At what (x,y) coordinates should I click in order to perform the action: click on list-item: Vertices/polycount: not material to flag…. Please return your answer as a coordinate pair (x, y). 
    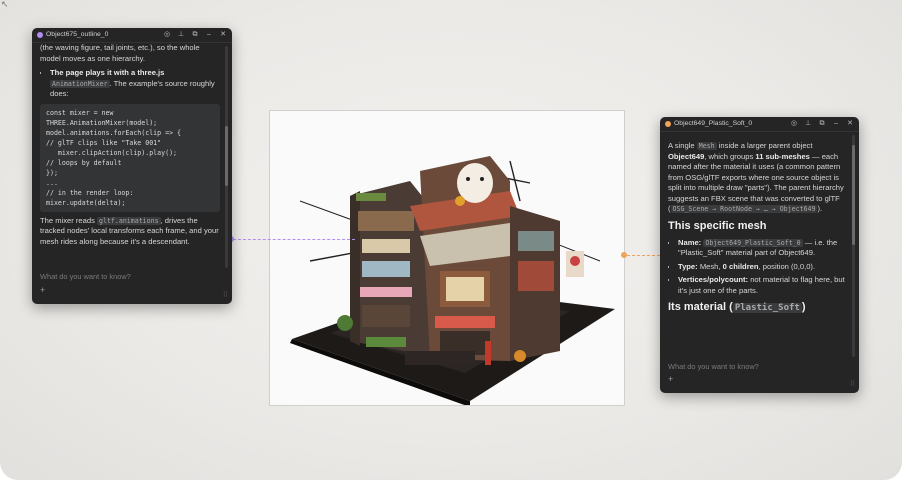
    Looking at the image, I should click on (762, 285).